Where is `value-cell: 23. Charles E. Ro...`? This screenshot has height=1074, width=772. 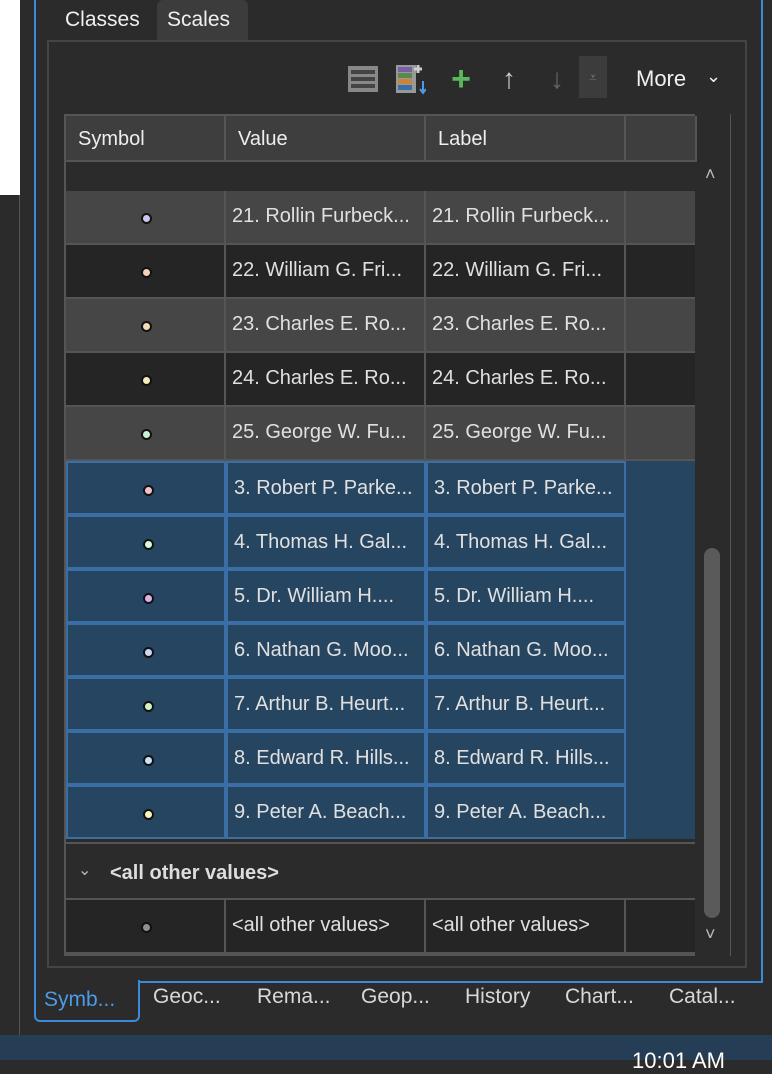
value-cell: 23. Charles E. Ro... is located at coordinates (326, 325).